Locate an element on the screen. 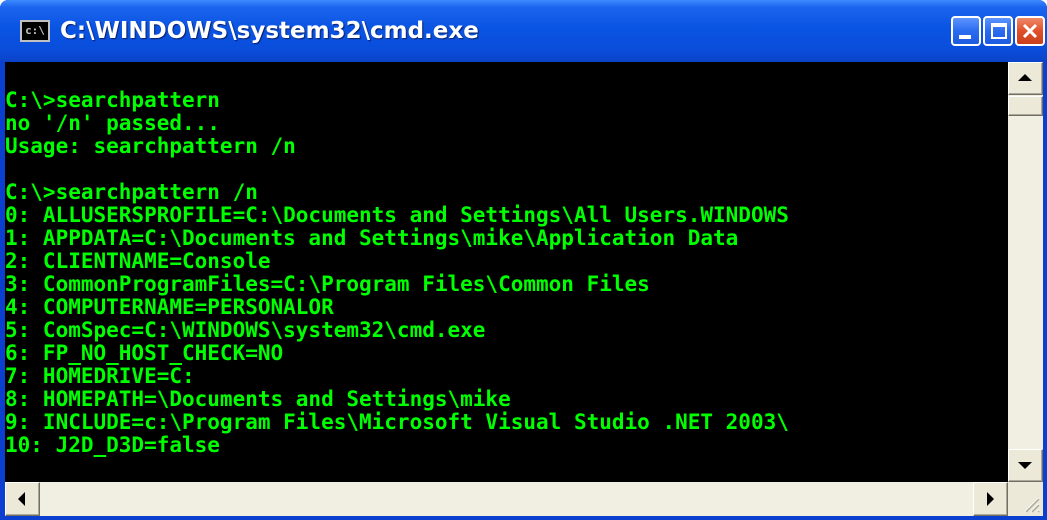 The width and height of the screenshot is (1047, 520). arrow-right-icon is located at coordinates (990, 499).